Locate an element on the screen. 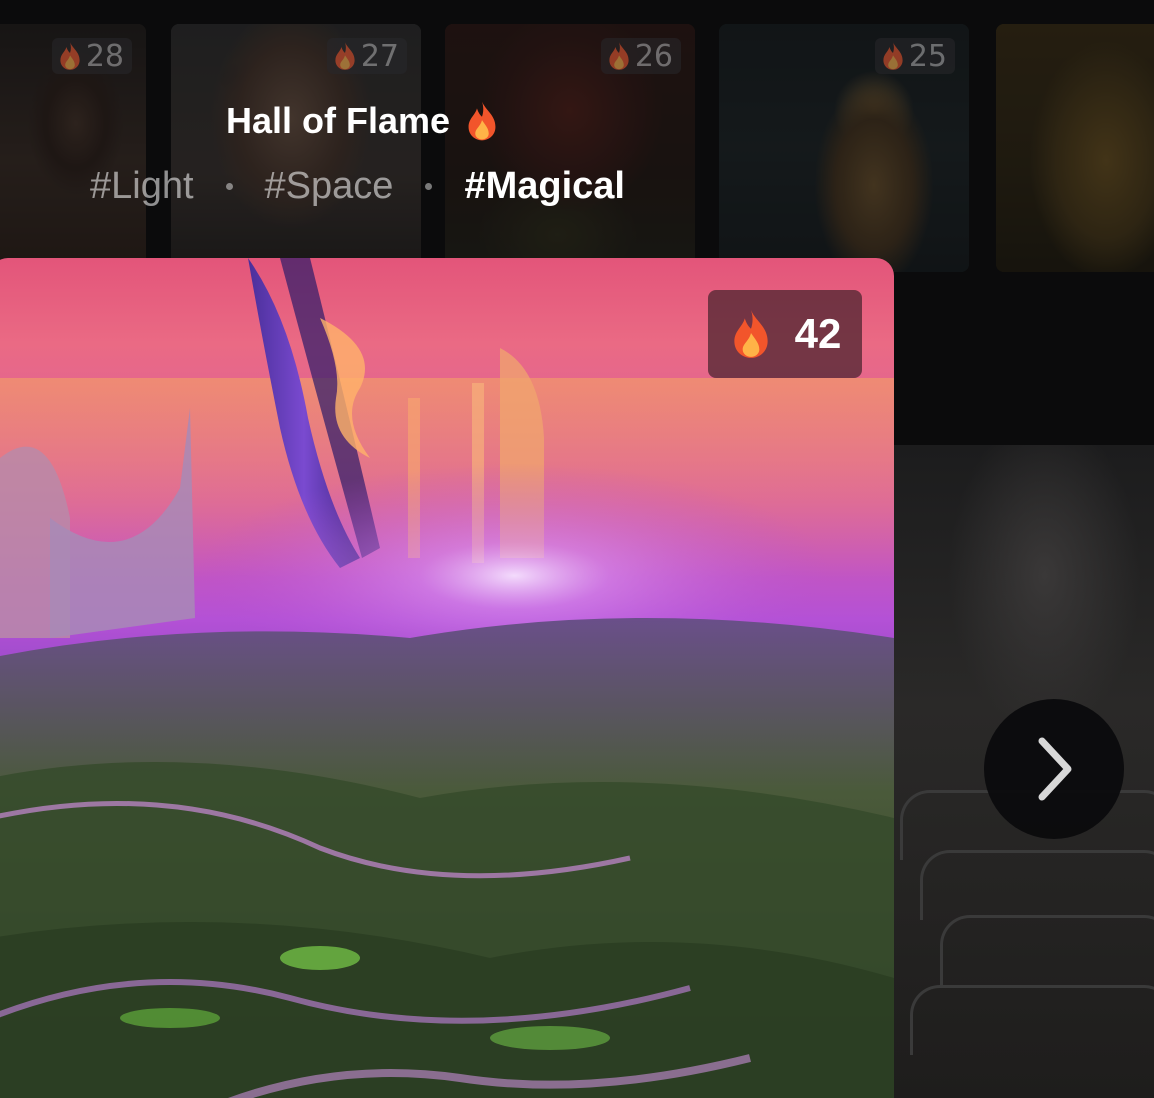  rank-badge: 27 is located at coordinates (366, 56).